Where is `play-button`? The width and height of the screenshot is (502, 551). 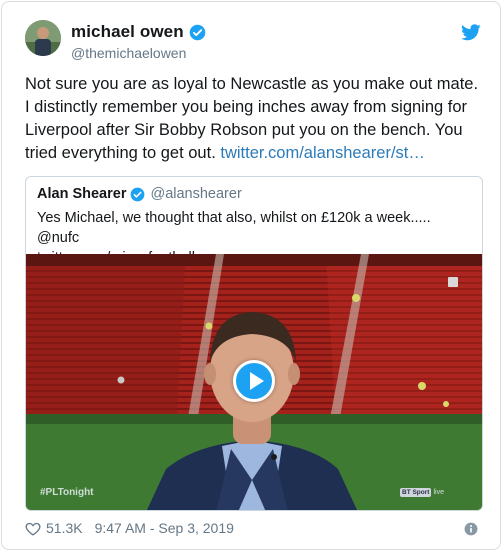
play-button is located at coordinates (254, 381).